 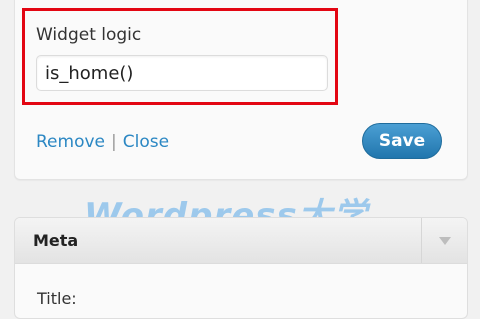 I want to click on save-button: Save, so click(x=402, y=141).